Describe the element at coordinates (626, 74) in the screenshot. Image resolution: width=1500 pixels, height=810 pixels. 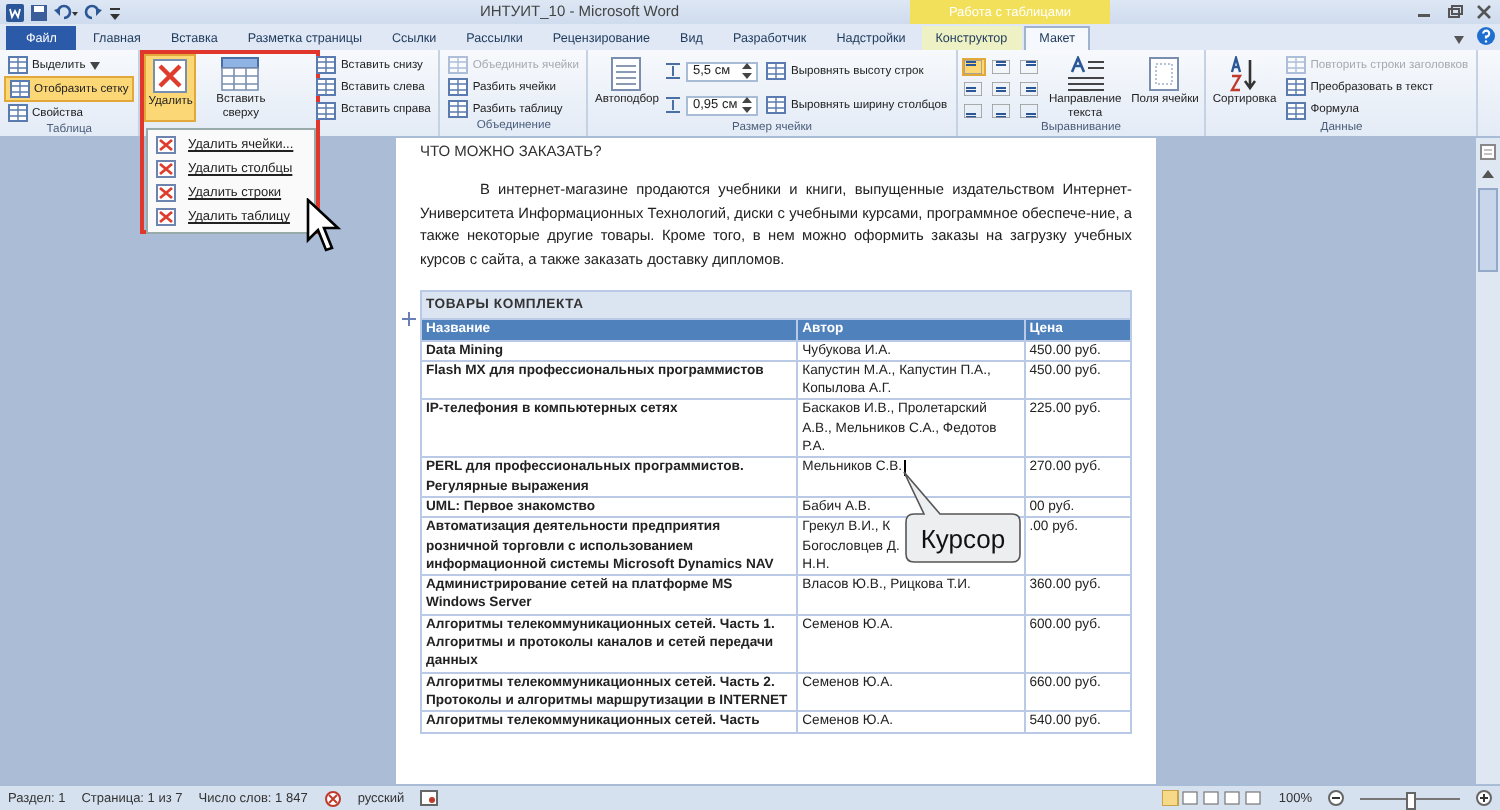
I see `autofit-icon` at that location.